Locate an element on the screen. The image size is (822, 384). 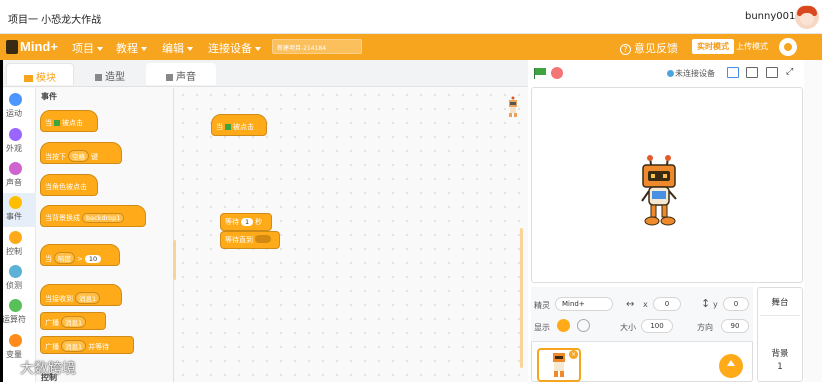
category-label: 外观 is located at coordinates (14, 148).